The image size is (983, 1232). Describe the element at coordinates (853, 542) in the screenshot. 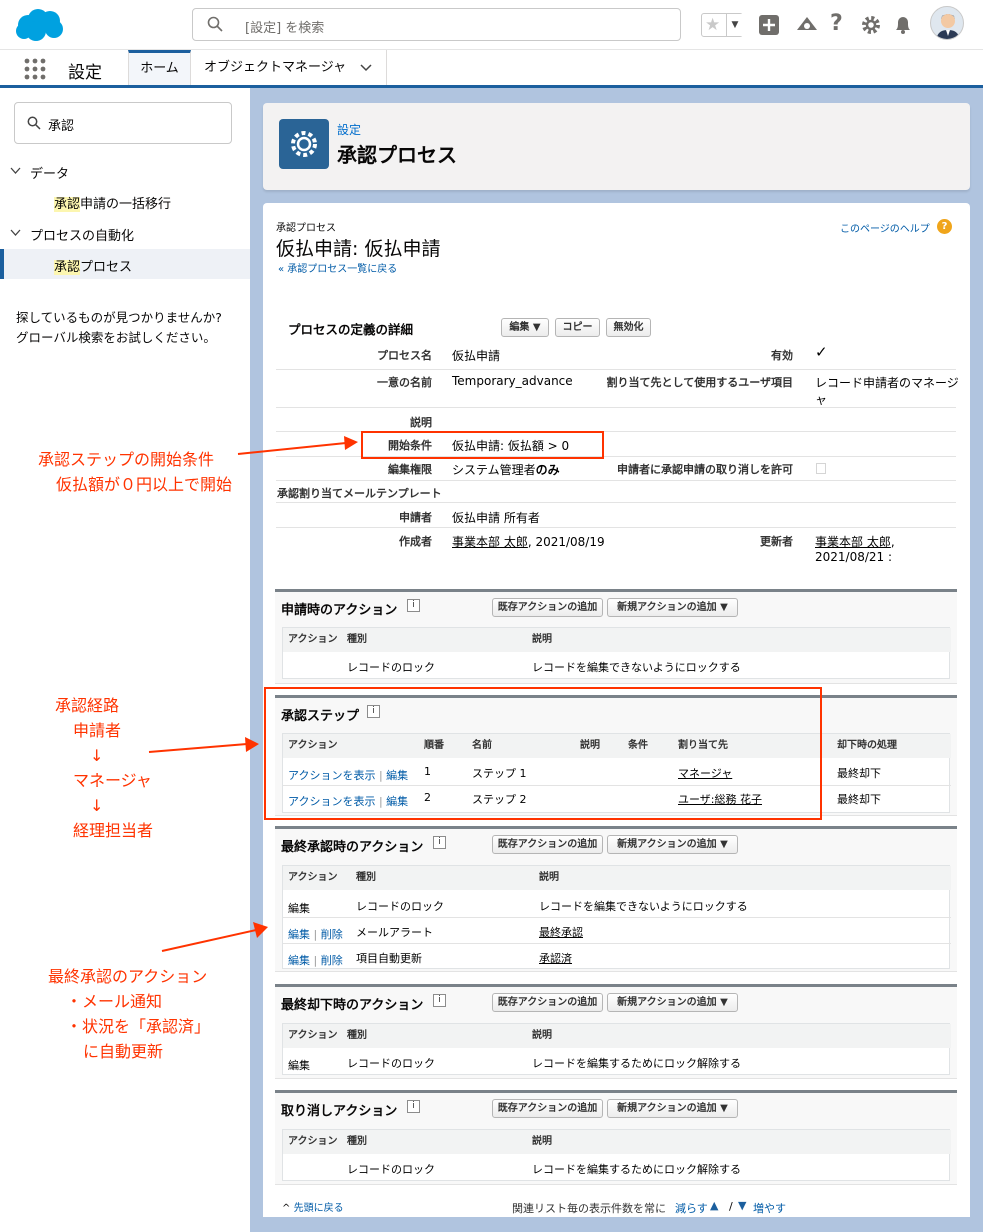

I see `modified-by-user-link: 事業本部 太郎` at that location.